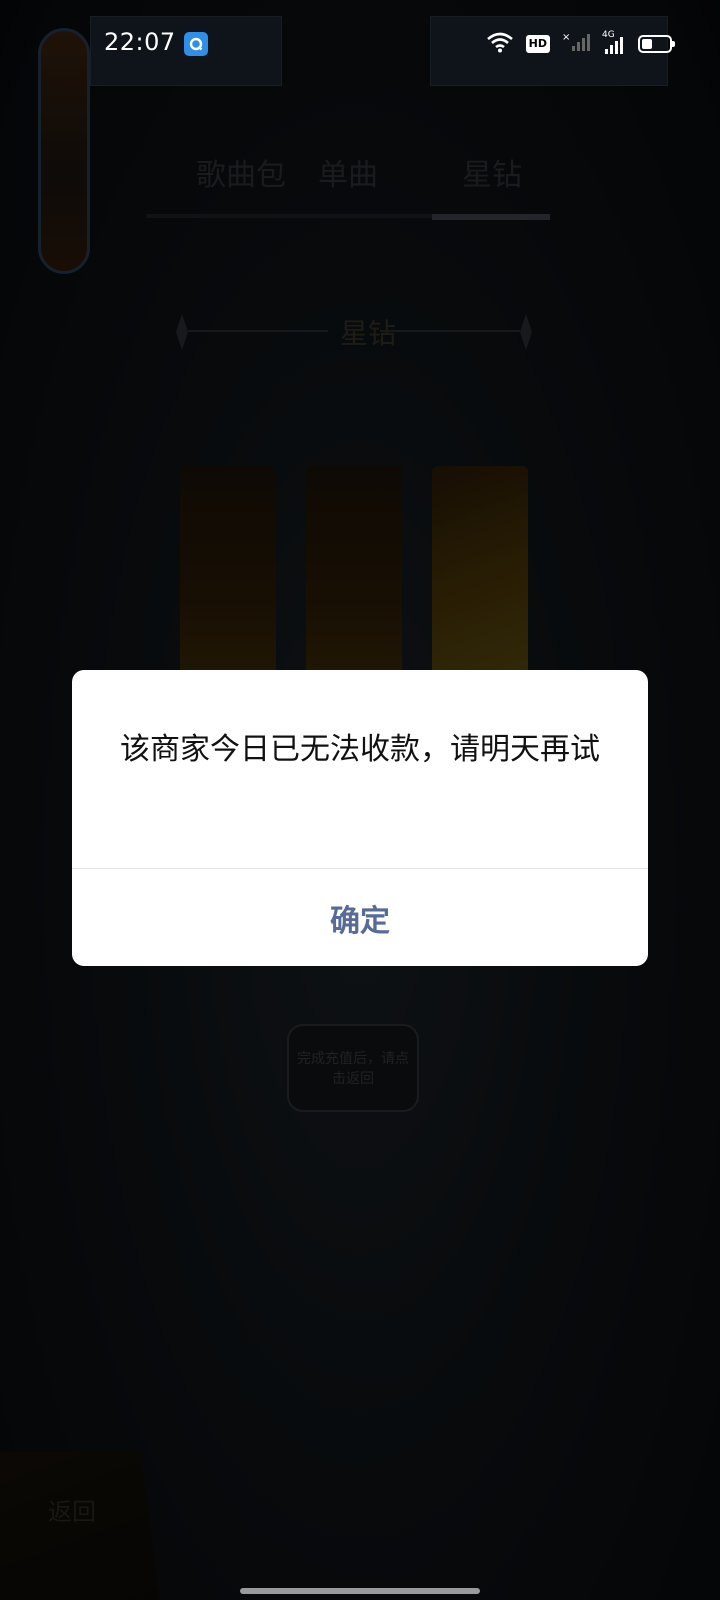 Image resolution: width=720 pixels, height=1600 pixels. What do you see at coordinates (537, 44) in the screenshot?
I see `hd-icon: HD` at bounding box center [537, 44].